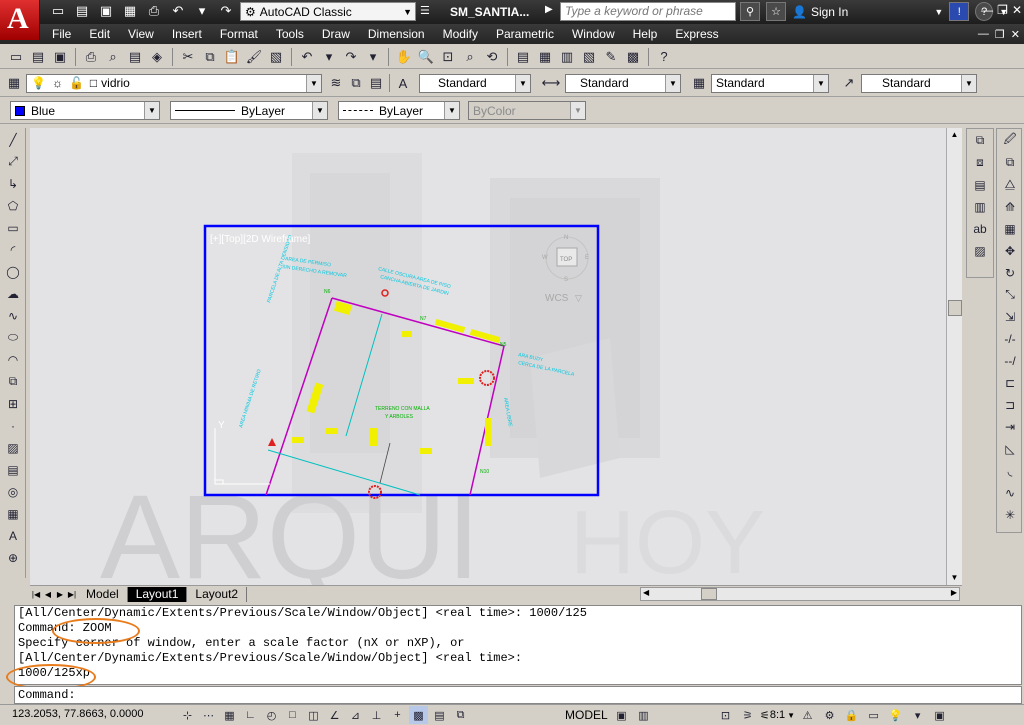 Image resolution: width=1024 pixels, height=725 pixels. Describe the element at coordinates (13, 293) in the screenshot. I see `revision-cloud-icon: ☁` at that location.